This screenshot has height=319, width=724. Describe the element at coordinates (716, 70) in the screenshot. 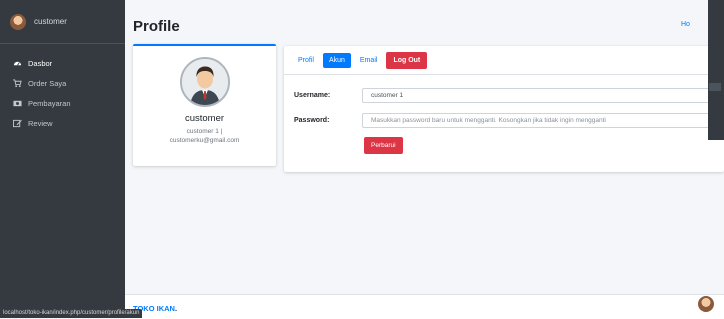

I see `right-side-panel` at that location.